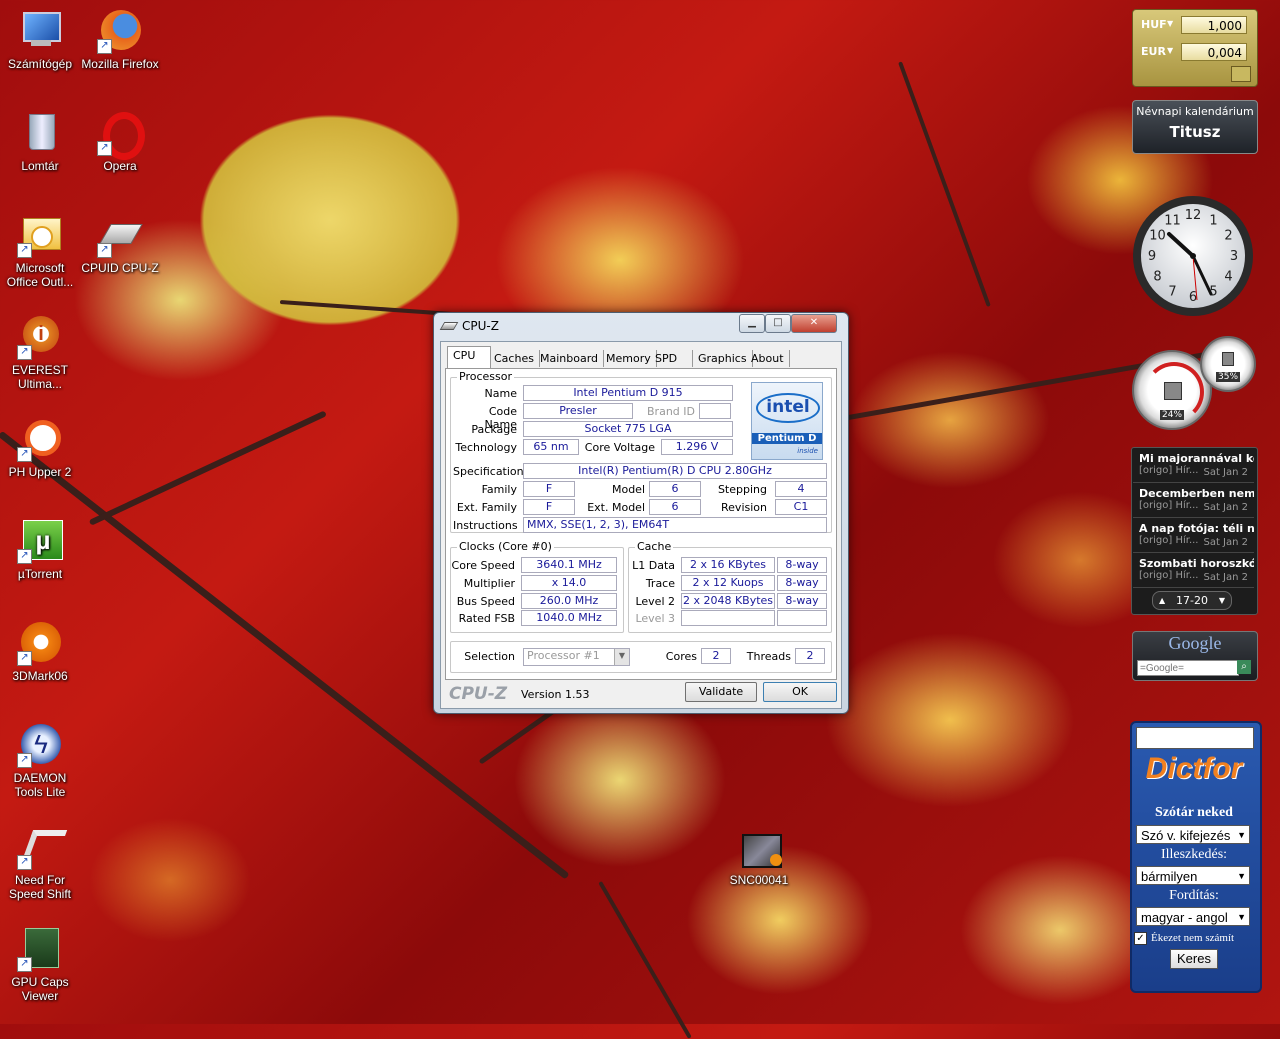  I want to click on chevron-down-icon: ▼, so click(1241, 835).